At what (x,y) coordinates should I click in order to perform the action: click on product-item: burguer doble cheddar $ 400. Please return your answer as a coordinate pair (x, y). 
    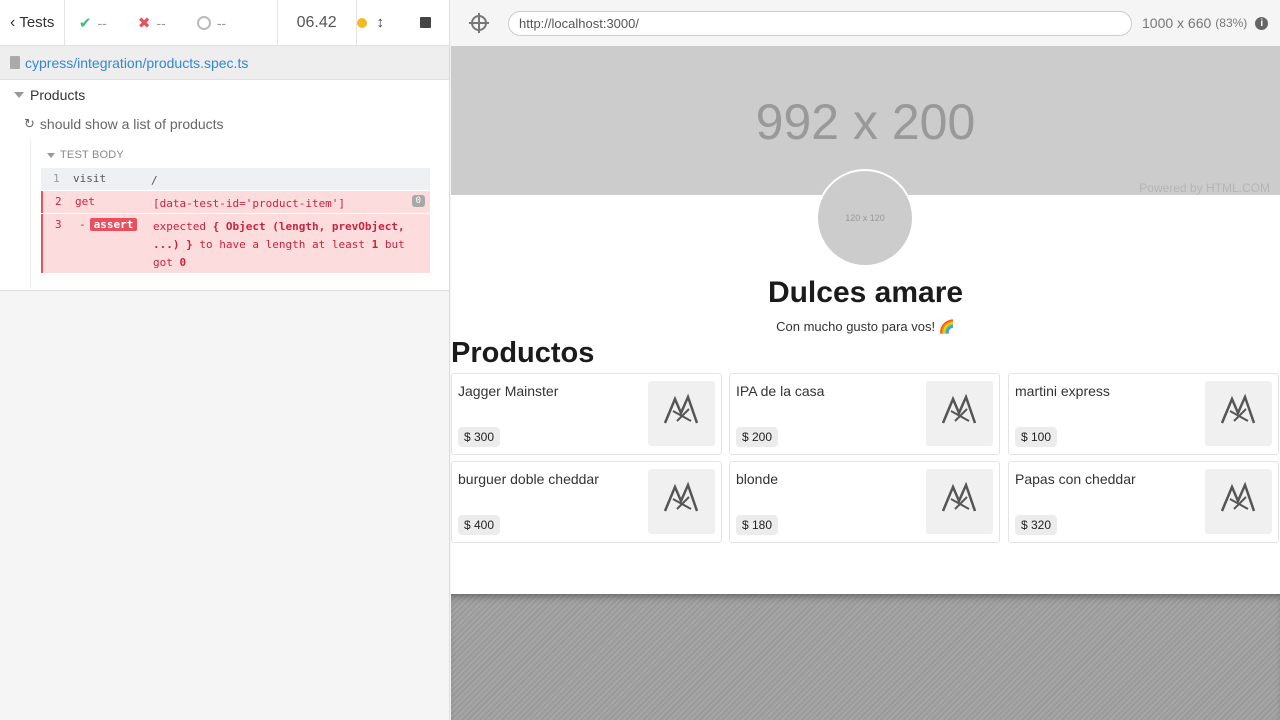
    Looking at the image, I should click on (586, 502).